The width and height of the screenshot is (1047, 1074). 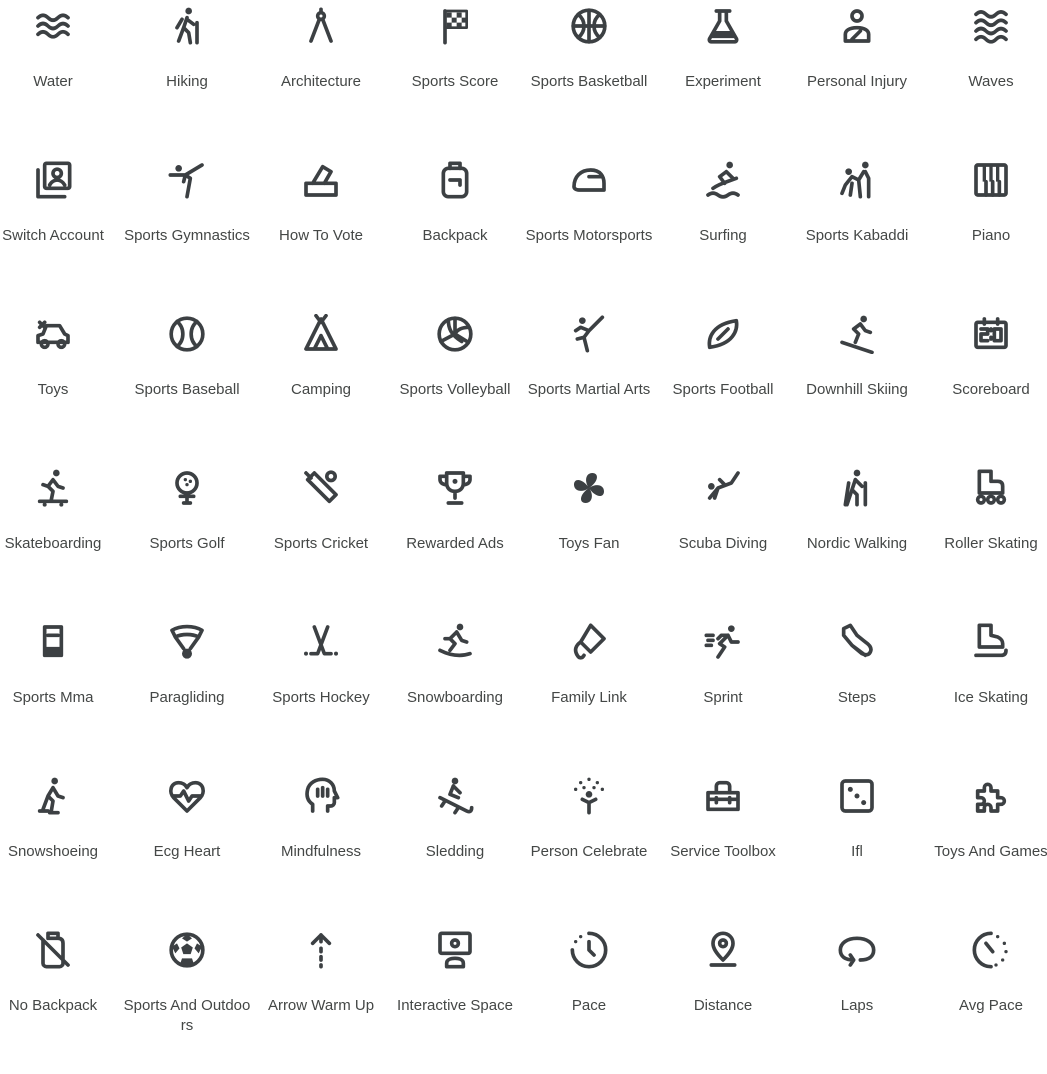 I want to click on icon-tile: Hiking, so click(x=187, y=75).